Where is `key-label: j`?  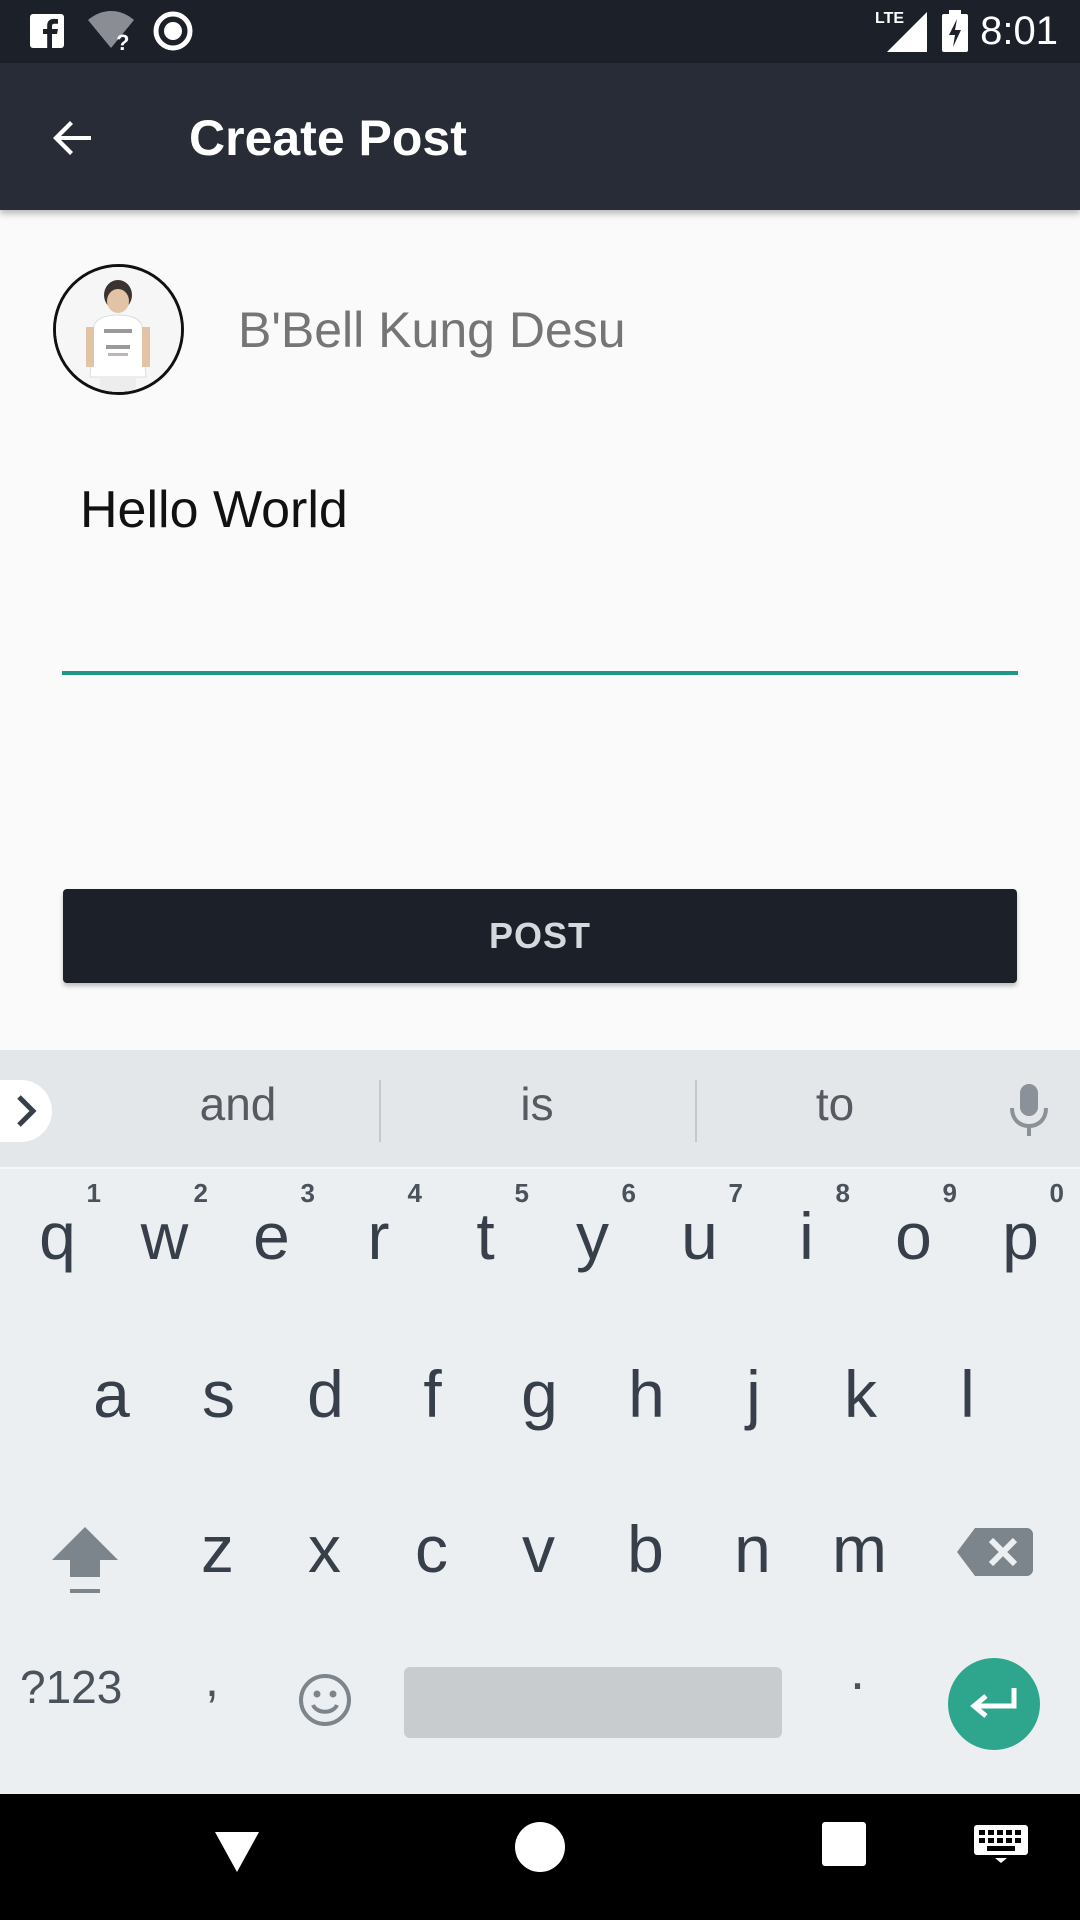 key-label: j is located at coordinates (753, 1394).